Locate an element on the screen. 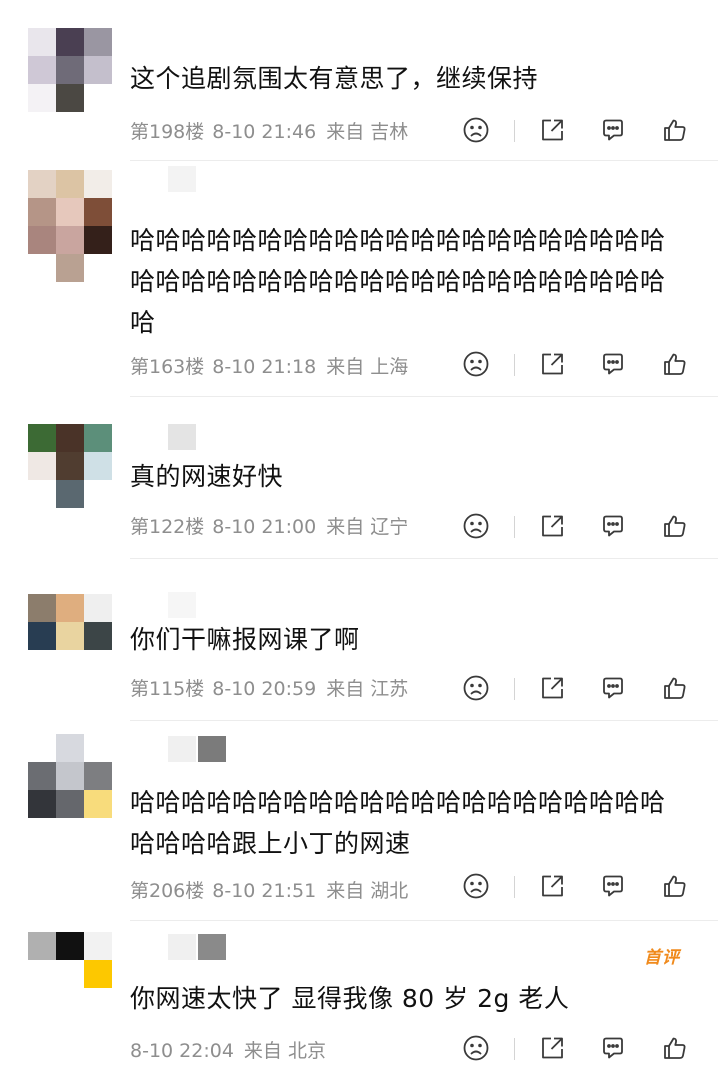 The image size is (718, 1080). location-label: 北京 is located at coordinates (306, 1051).